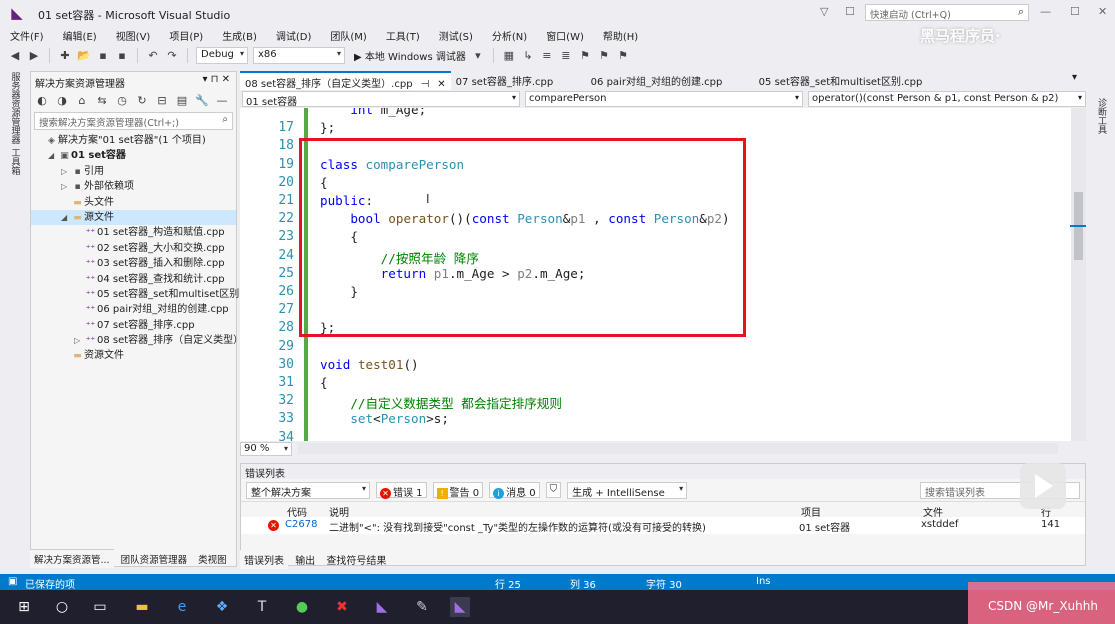  What do you see at coordinates (100, 607) in the screenshot?
I see `task-view-icon: ▭` at bounding box center [100, 607].